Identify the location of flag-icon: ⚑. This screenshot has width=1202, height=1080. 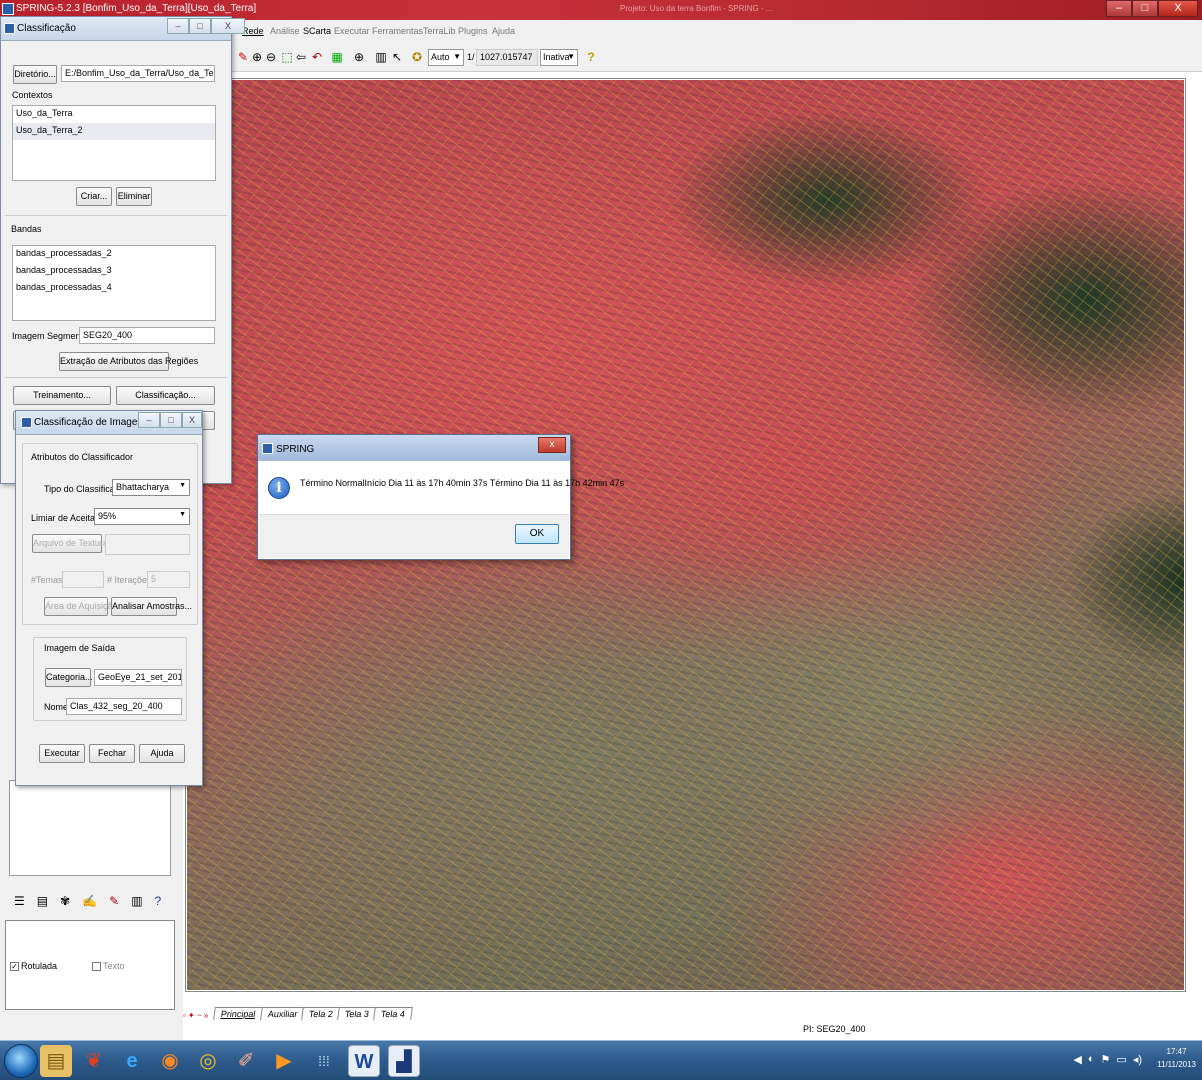
(1106, 1059).